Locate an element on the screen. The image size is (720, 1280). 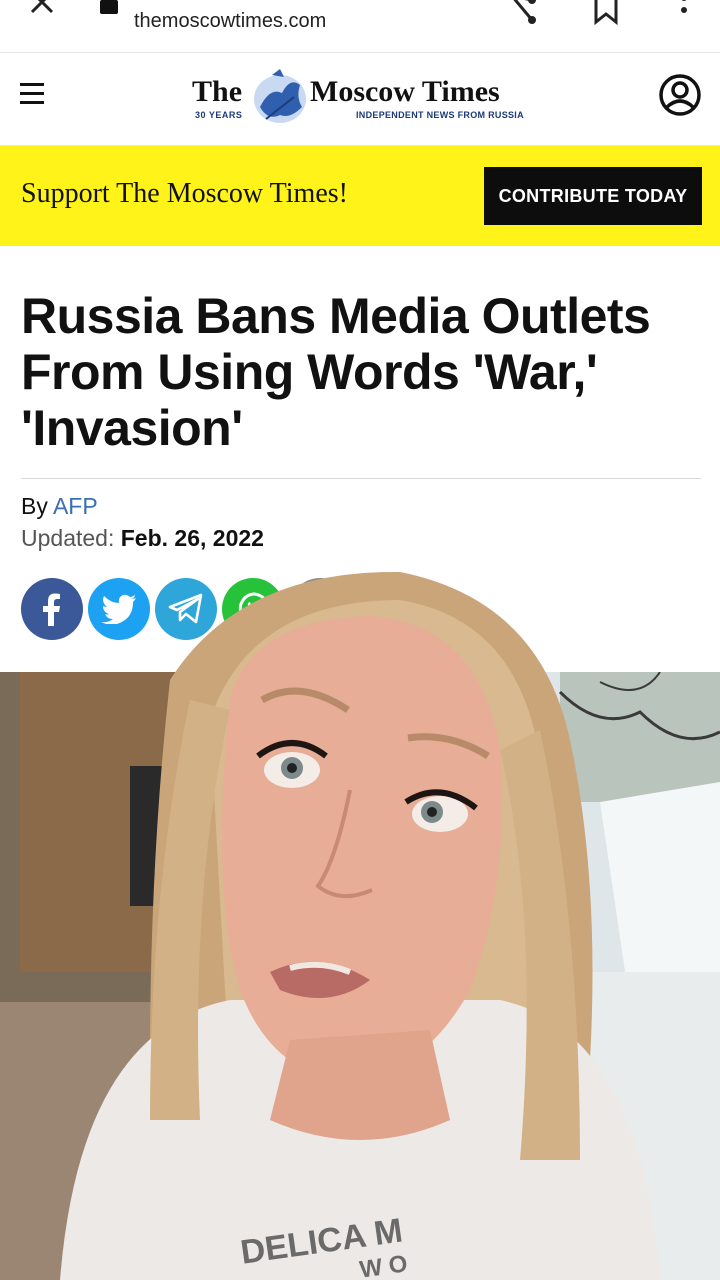
st-george-emblem-icon is located at coordinates (280, 96).